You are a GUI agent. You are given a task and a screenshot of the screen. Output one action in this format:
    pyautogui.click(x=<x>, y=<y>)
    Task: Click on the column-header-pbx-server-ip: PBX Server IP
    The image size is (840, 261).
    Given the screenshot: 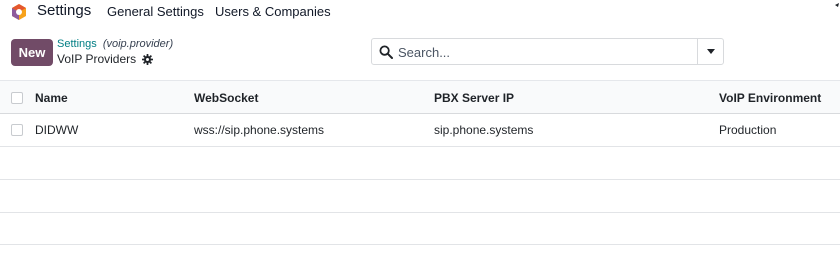 What is the action you would take?
    pyautogui.click(x=474, y=98)
    